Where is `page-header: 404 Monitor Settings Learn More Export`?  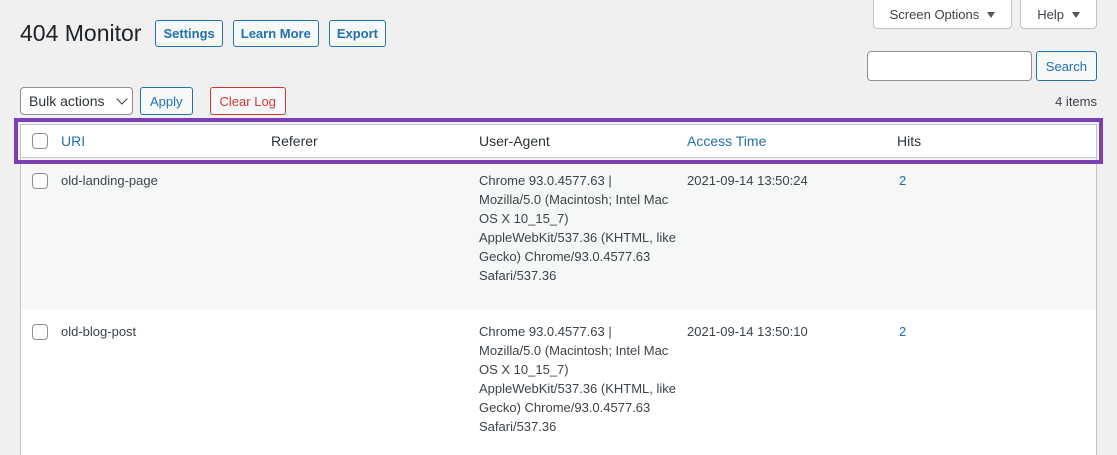 page-header: 404 Monitor Settings Learn More Export is located at coordinates (208, 33).